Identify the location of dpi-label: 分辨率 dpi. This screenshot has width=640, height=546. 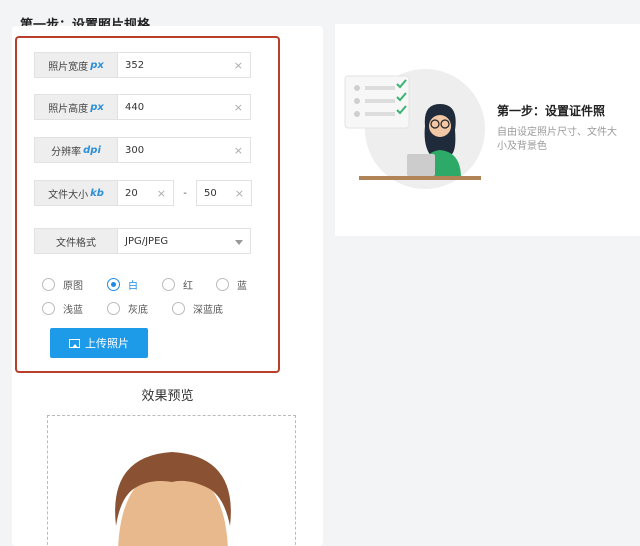
(76, 150).